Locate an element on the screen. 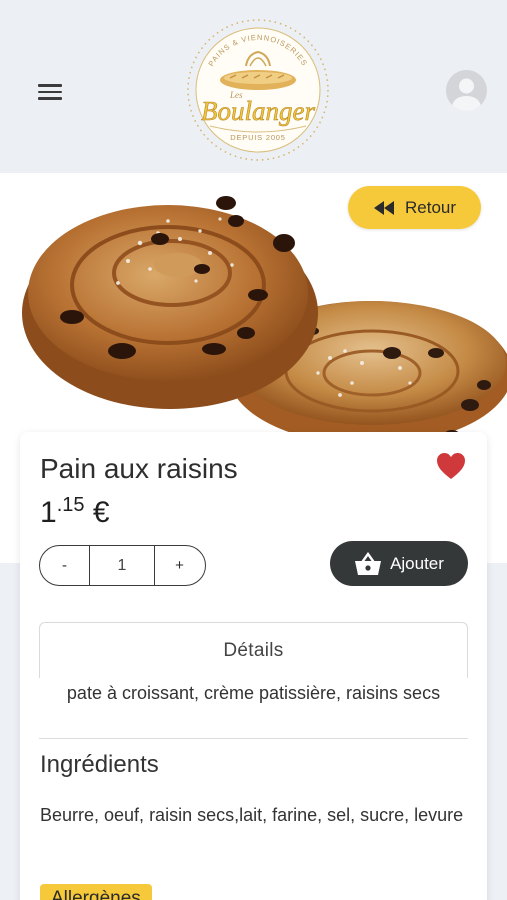 This screenshot has height=900, width=507. quantity-decrease-button: - is located at coordinates (64, 565).